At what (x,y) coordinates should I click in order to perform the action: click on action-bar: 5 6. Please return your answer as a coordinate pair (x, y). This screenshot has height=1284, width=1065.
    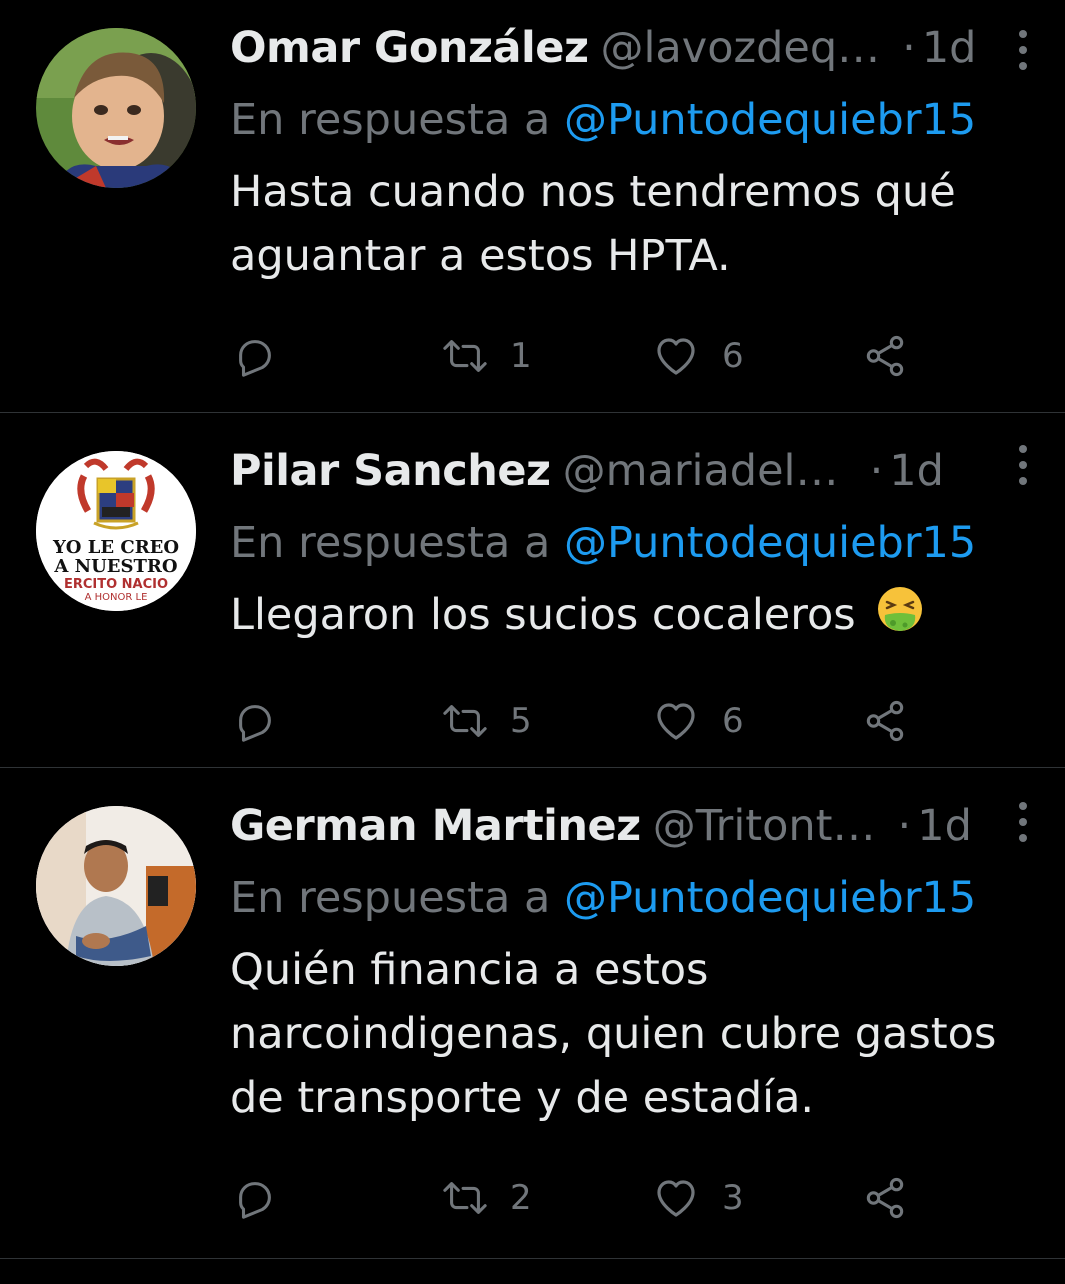
    Looking at the image, I should click on (634, 721).